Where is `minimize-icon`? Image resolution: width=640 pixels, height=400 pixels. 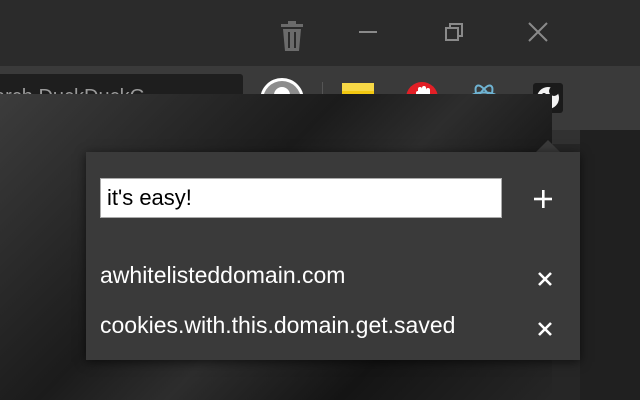
minimize-icon is located at coordinates (368, 32).